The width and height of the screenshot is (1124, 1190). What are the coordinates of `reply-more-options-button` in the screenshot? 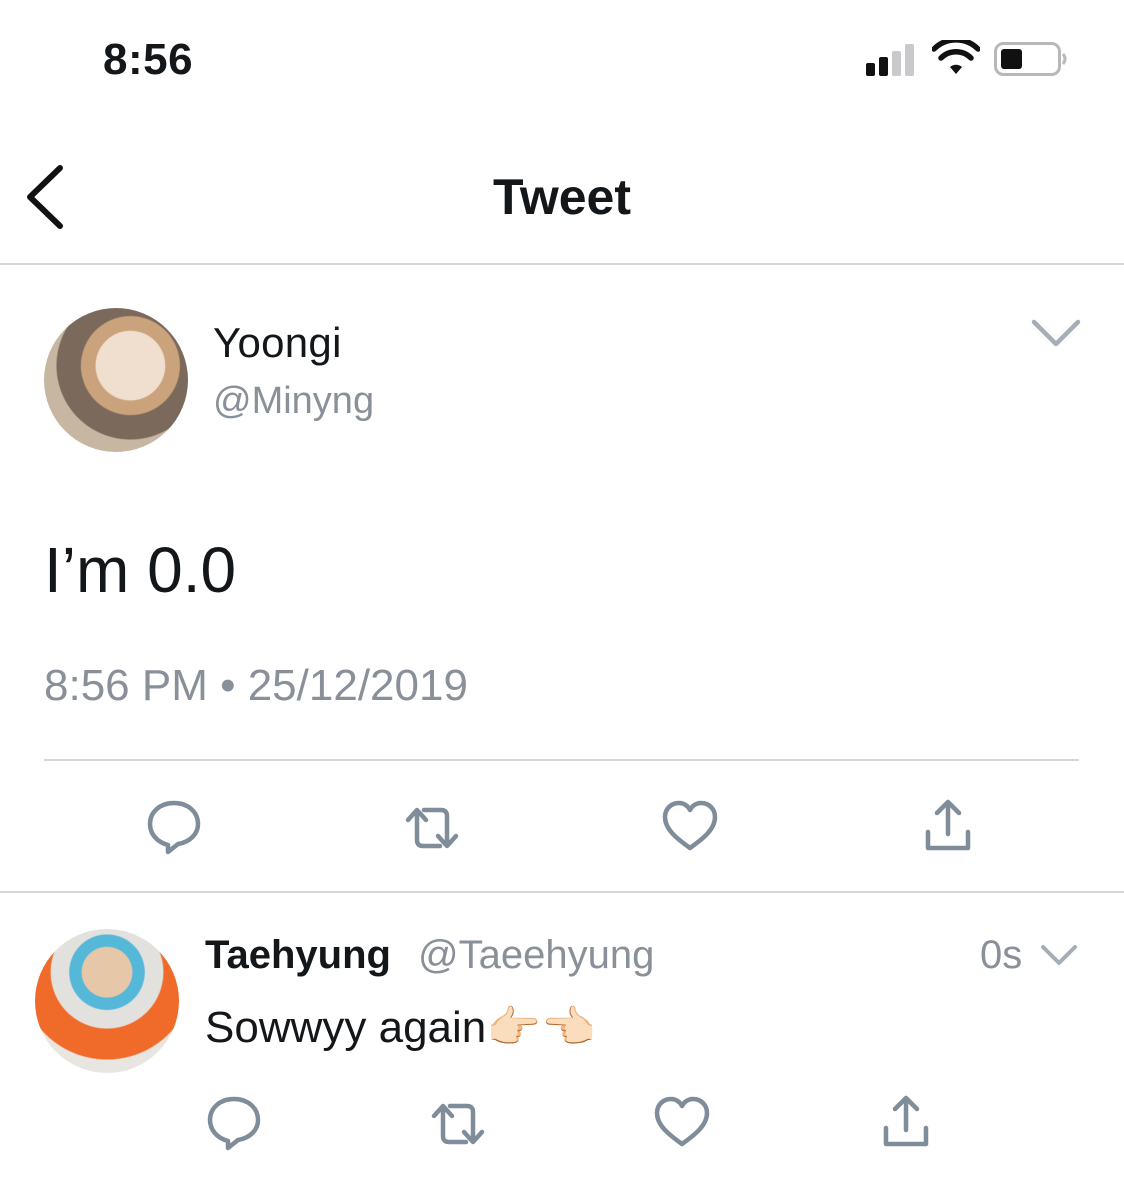 It's located at (1059, 956).